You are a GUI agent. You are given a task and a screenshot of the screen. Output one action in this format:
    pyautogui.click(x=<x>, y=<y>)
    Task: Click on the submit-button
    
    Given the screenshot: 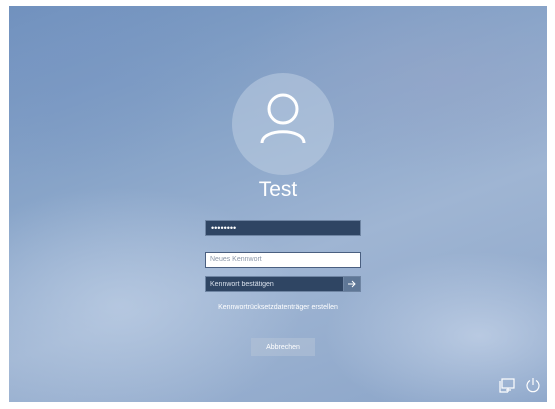 What is the action you would take?
    pyautogui.click(x=352, y=284)
    